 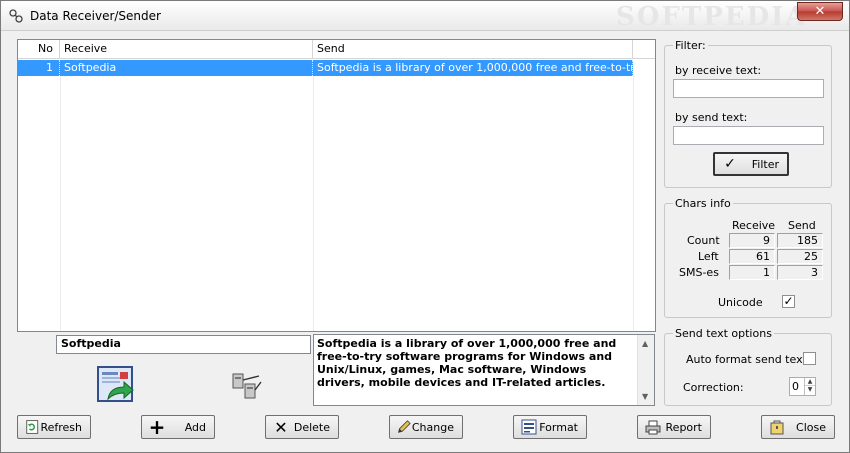 I want to click on left-receive-value: 61, so click(x=752, y=256).